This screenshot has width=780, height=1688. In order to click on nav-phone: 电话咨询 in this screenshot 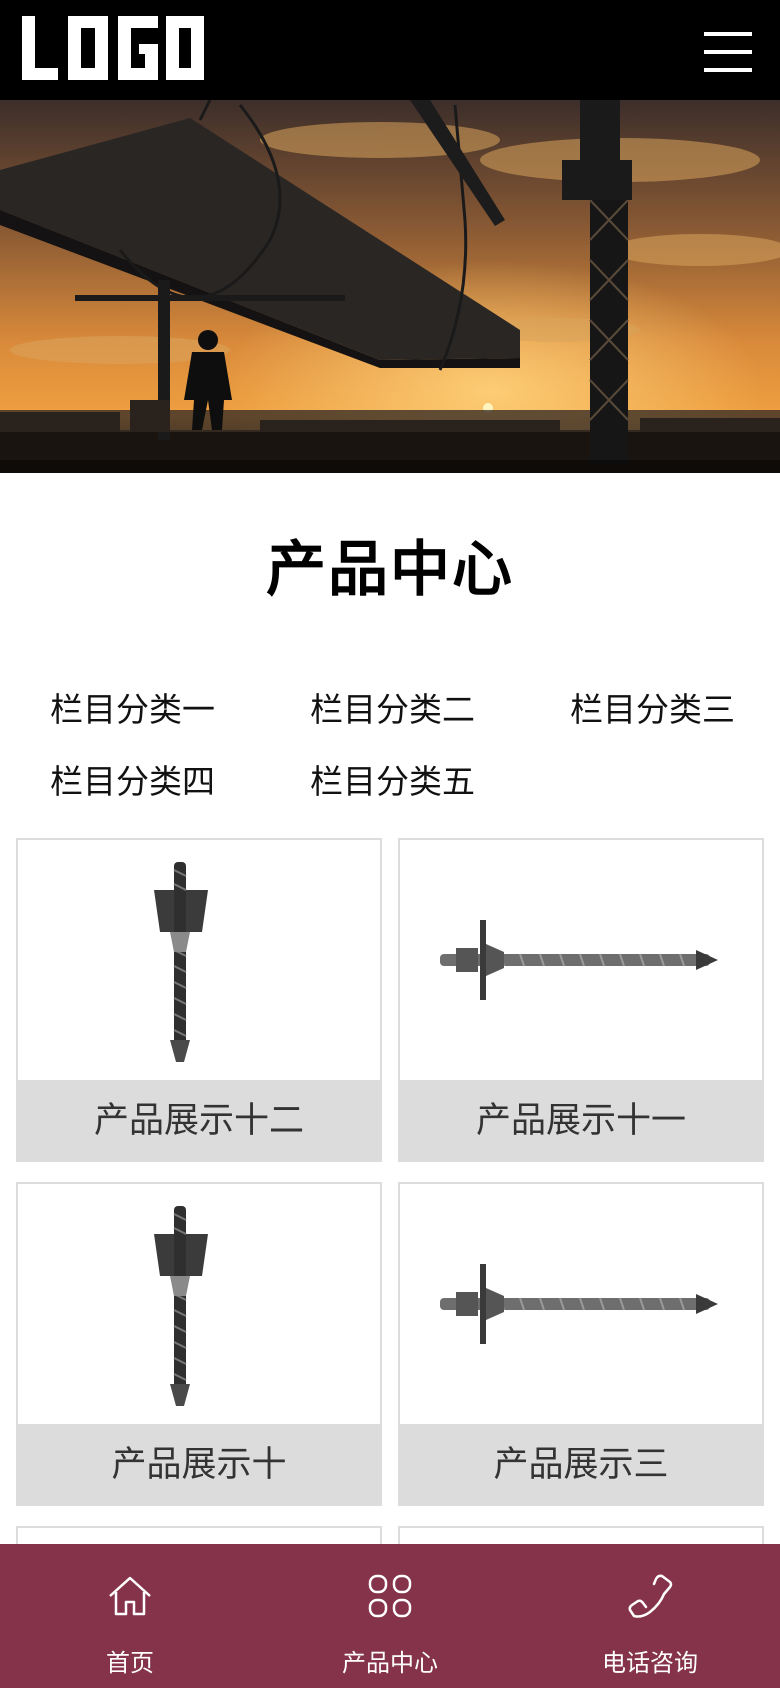, I will do `click(650, 1616)`.